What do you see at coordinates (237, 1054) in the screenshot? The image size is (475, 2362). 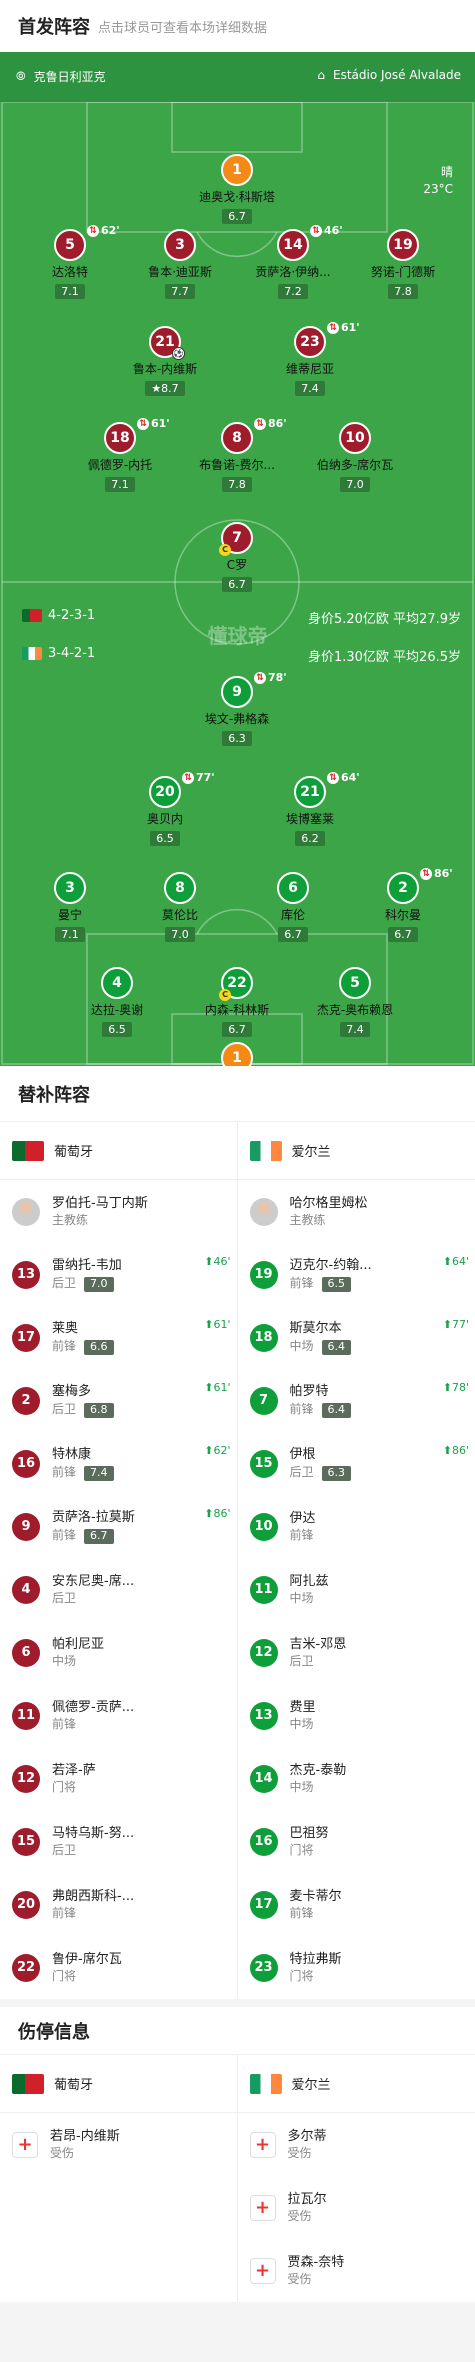 I see `away-player: 1凯莱赫8.3` at bounding box center [237, 1054].